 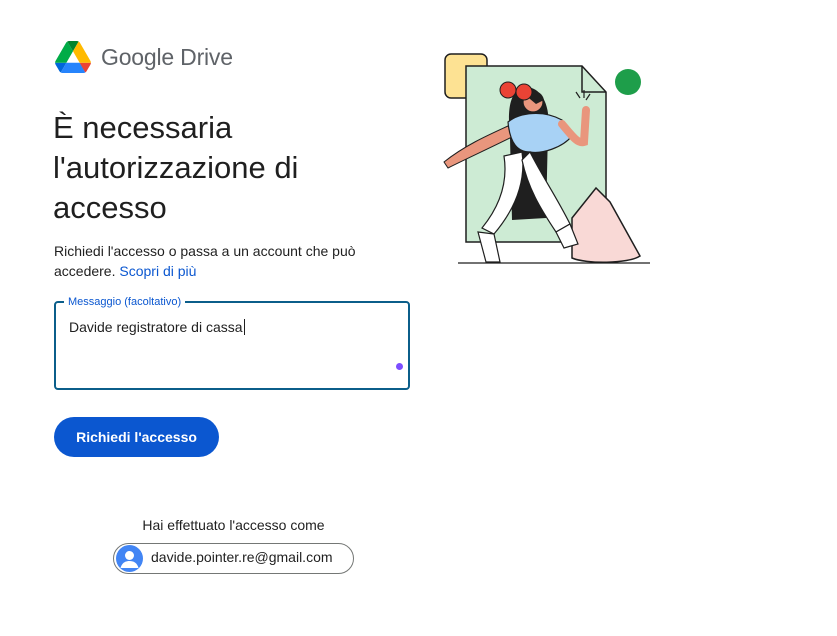 What do you see at coordinates (244, 327) in the screenshot?
I see `text-caret` at bounding box center [244, 327].